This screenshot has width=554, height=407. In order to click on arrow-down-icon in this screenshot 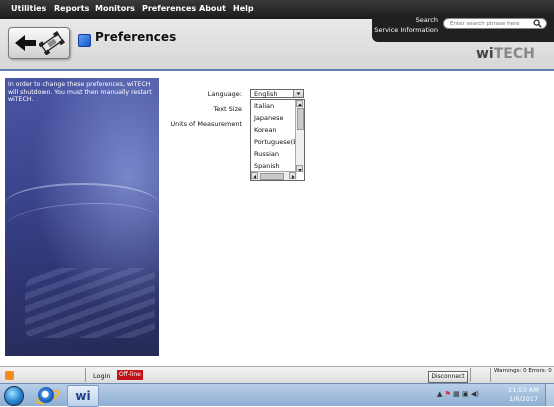, I will do `click(300, 170)`.